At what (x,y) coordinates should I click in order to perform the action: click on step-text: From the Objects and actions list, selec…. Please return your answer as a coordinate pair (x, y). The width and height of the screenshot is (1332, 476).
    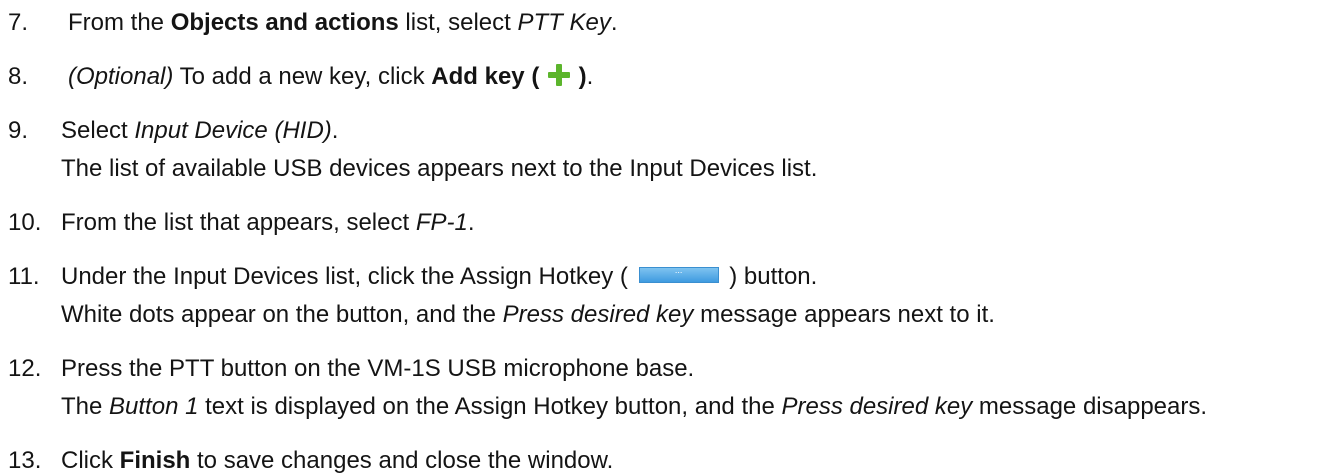
    Looking at the image, I should click on (343, 23).